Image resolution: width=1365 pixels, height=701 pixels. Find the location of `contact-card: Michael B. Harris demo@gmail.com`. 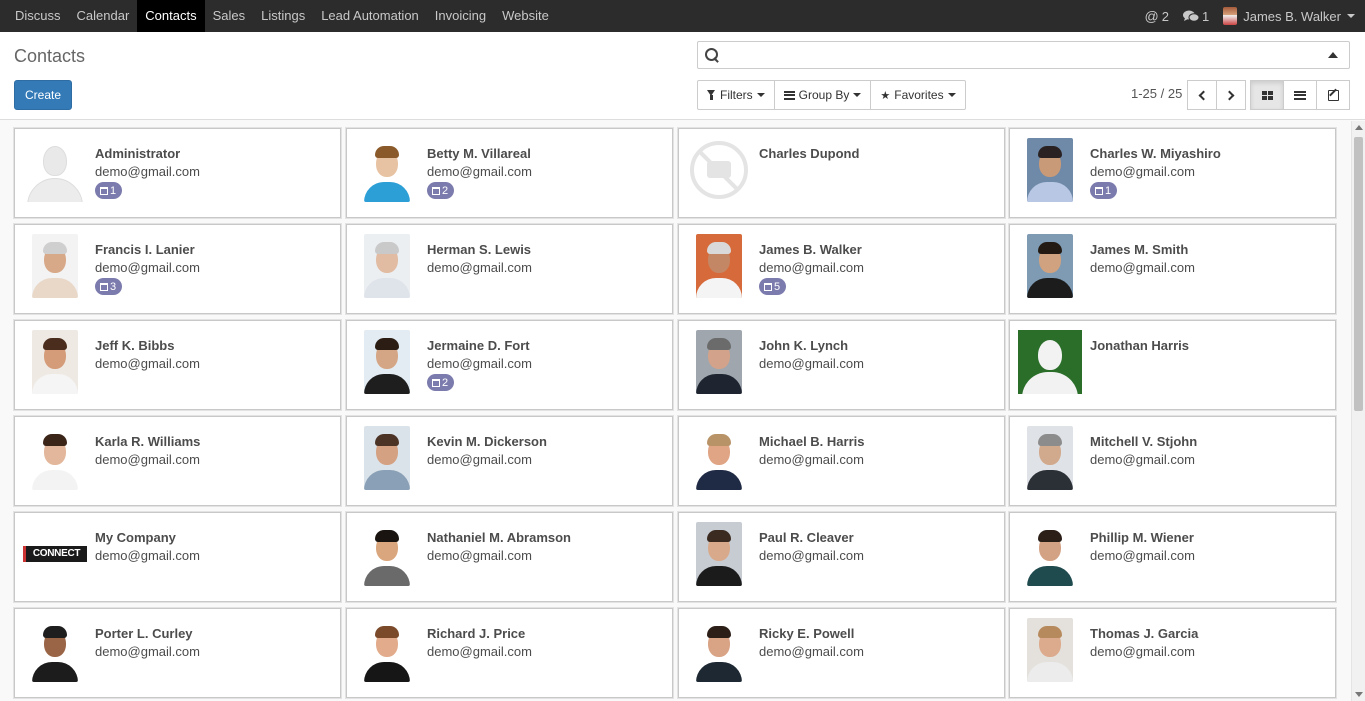

contact-card: Michael B. Harris demo@gmail.com is located at coordinates (841, 461).